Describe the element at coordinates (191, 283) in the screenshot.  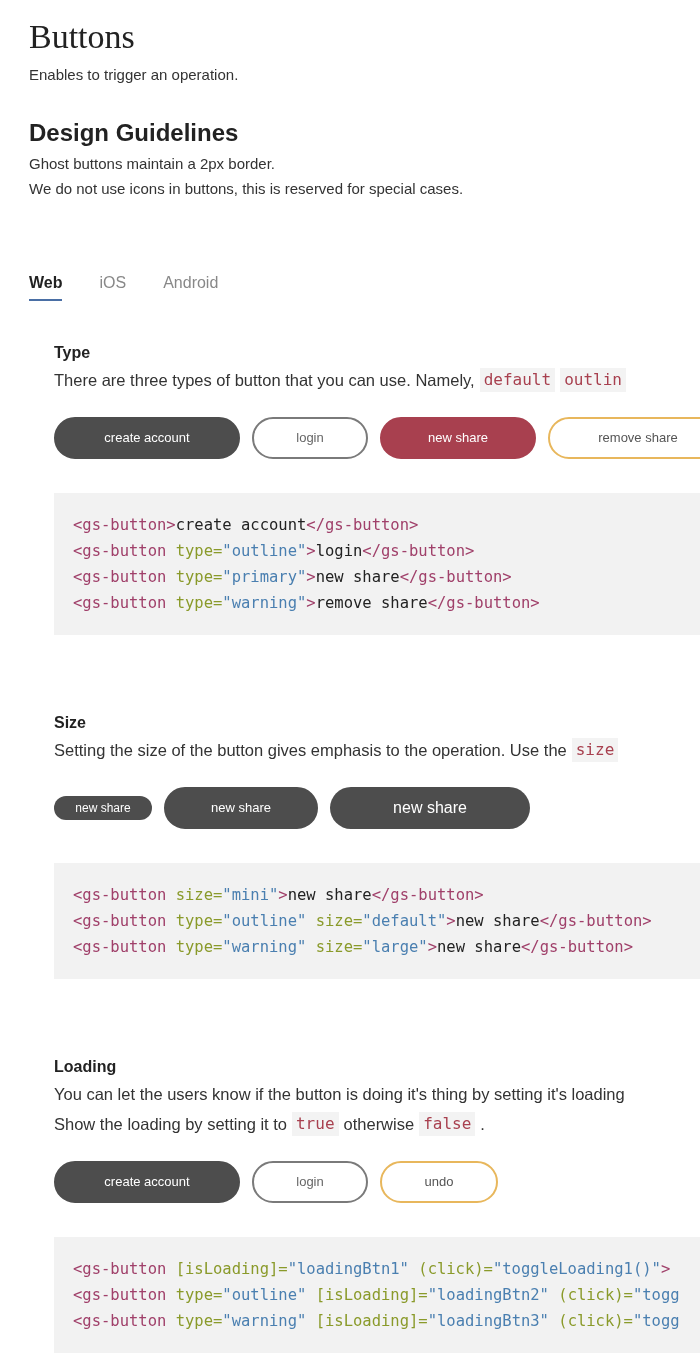
I see `tab: Android` at that location.